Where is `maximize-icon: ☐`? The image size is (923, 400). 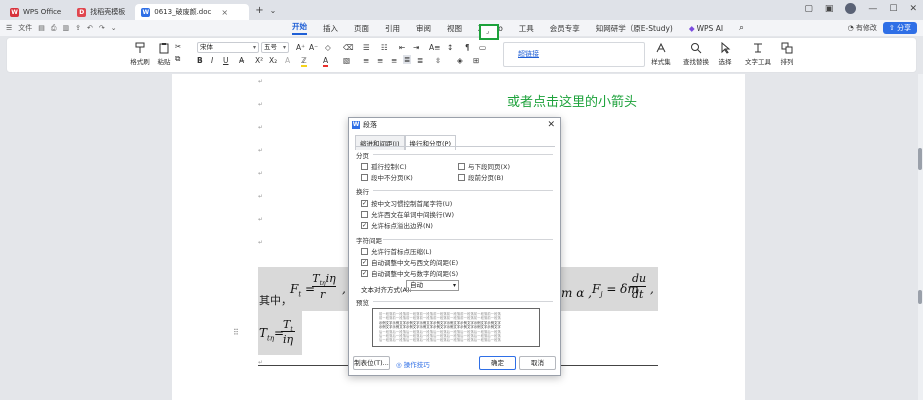
maximize-icon: ☐ is located at coordinates (893, 9).